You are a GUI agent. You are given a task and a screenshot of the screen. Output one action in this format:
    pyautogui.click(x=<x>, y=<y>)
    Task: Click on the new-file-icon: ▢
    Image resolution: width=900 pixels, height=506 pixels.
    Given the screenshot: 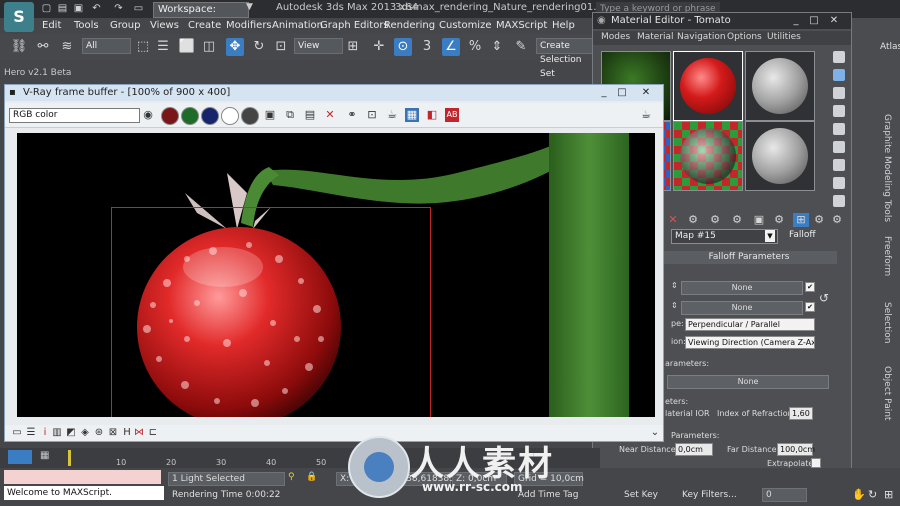 What is the action you would take?
    pyautogui.click(x=46, y=9)
    